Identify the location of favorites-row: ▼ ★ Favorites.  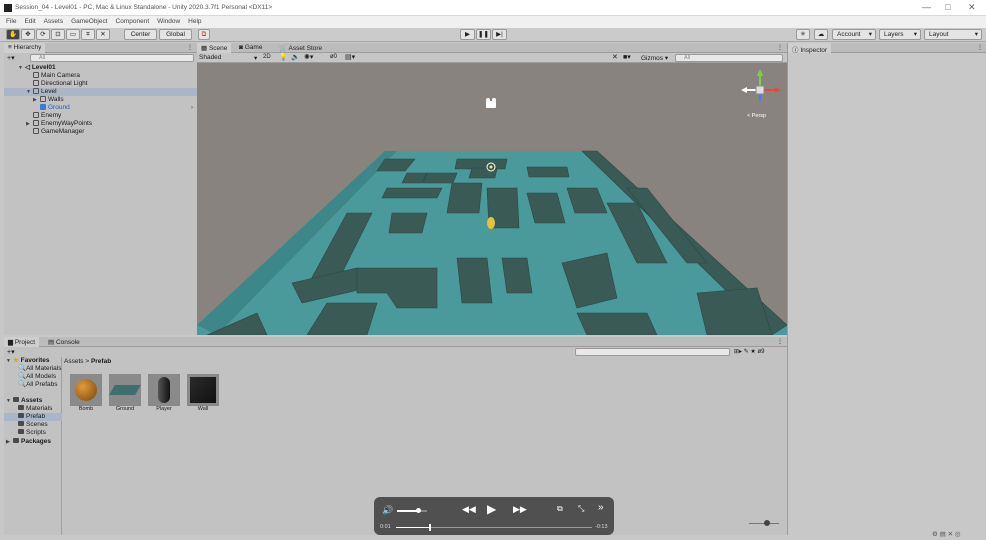
(28, 361).